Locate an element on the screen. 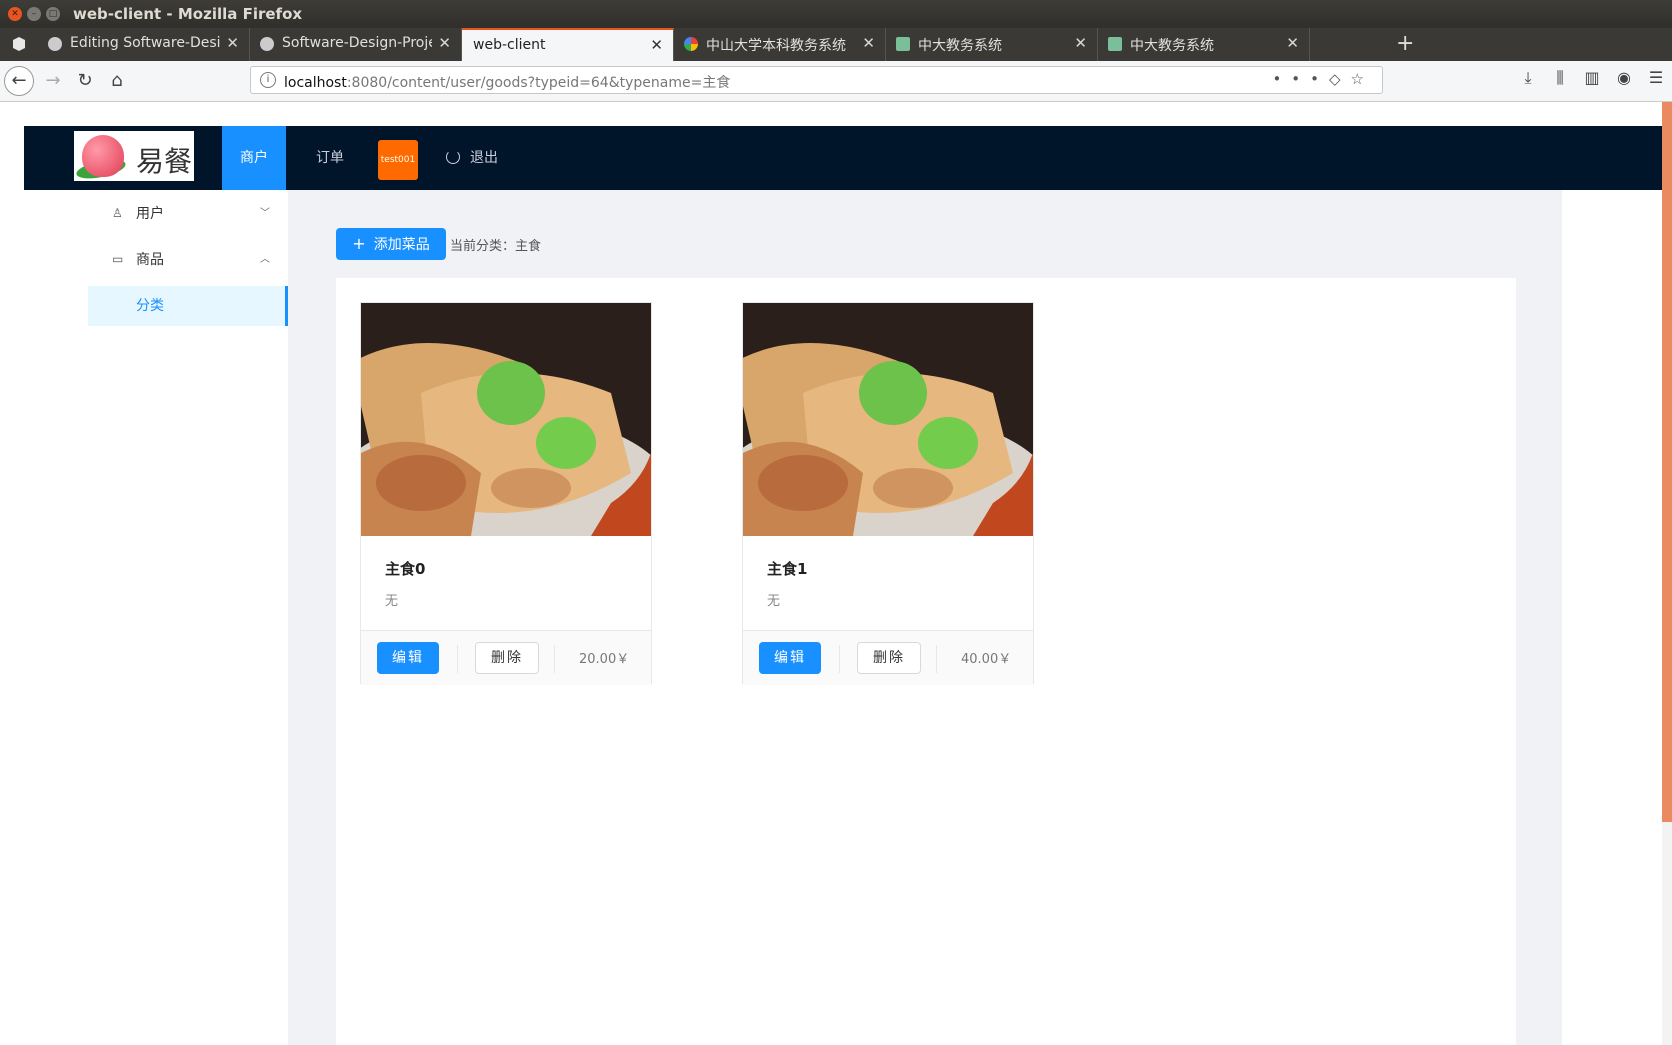  card-actions: 编辑 删除 40.00￥ is located at coordinates (888, 657).